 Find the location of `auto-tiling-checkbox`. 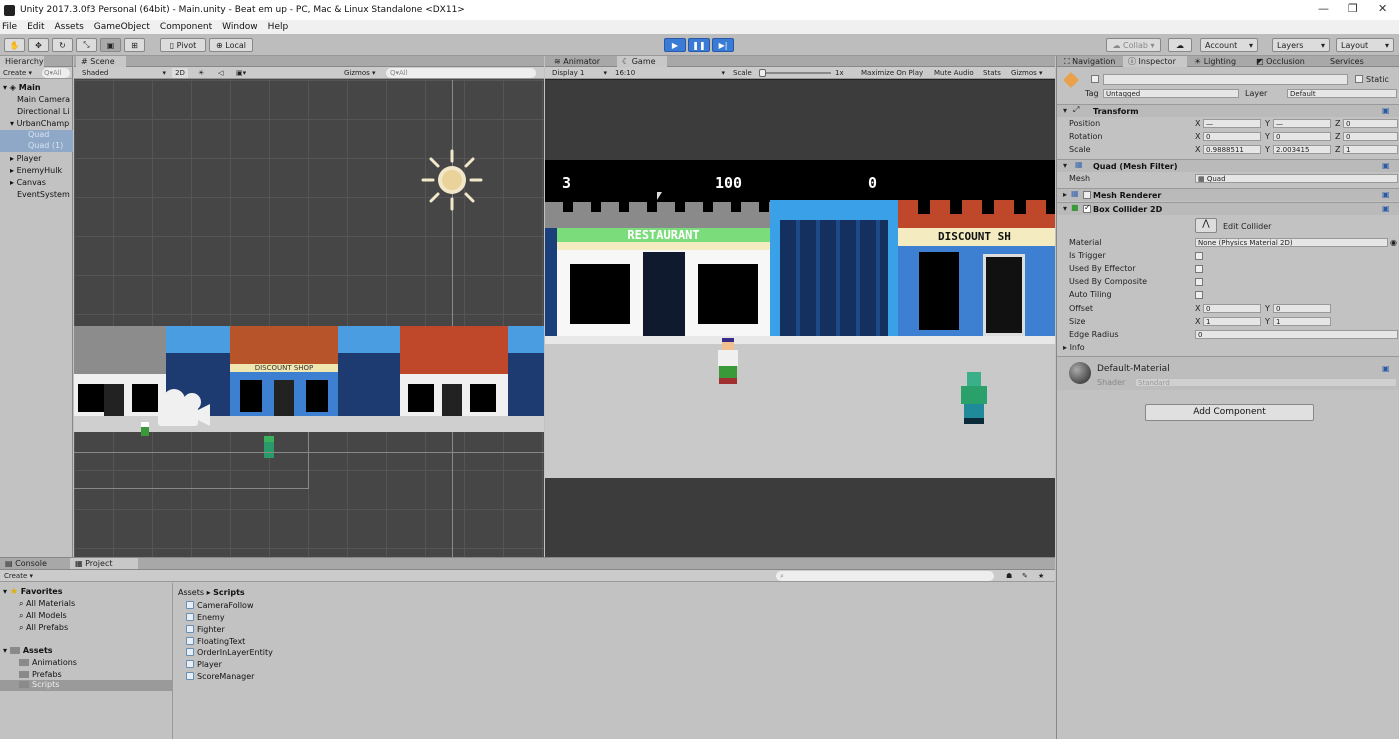

auto-tiling-checkbox is located at coordinates (1199, 295).